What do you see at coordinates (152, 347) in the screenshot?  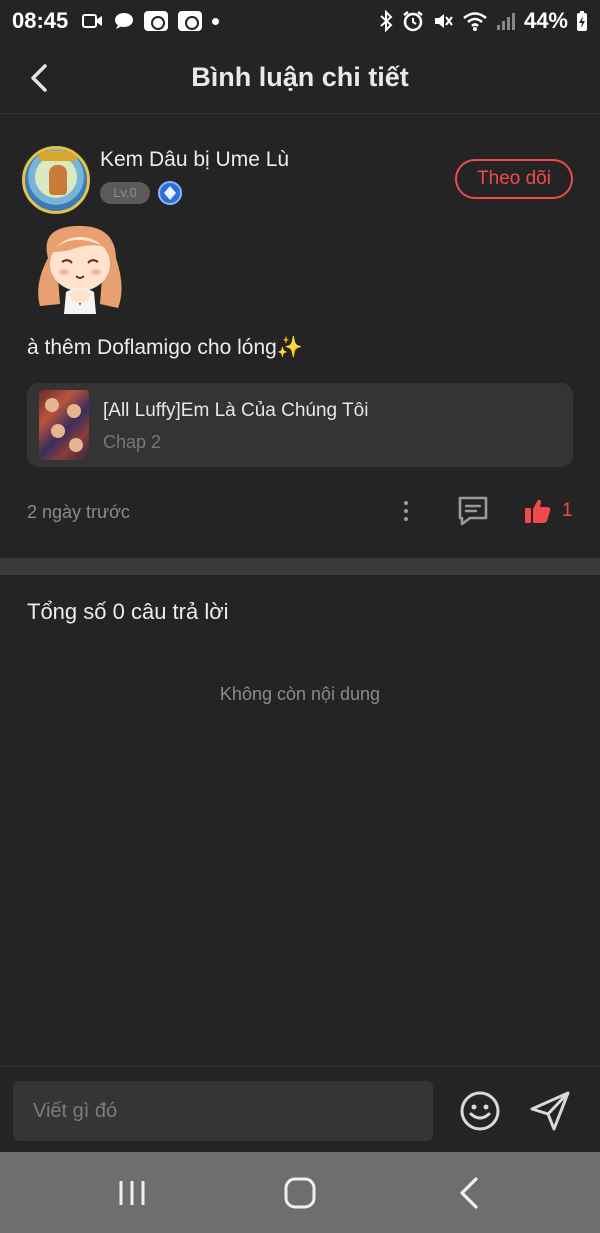 I see `comment-body: à thêm Doflamigo cho lóng` at bounding box center [152, 347].